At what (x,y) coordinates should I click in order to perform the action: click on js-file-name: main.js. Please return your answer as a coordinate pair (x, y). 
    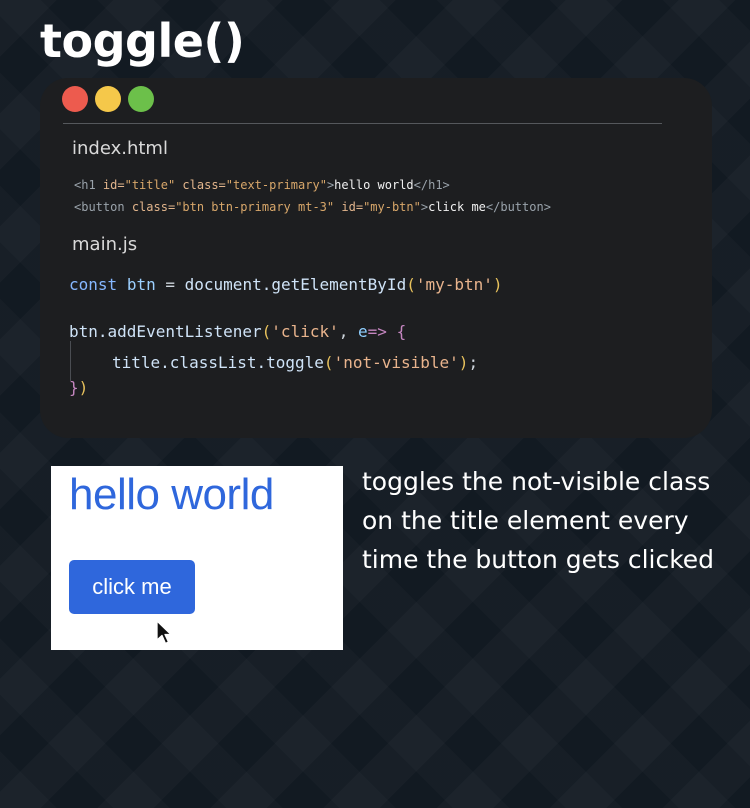
    Looking at the image, I should click on (105, 244).